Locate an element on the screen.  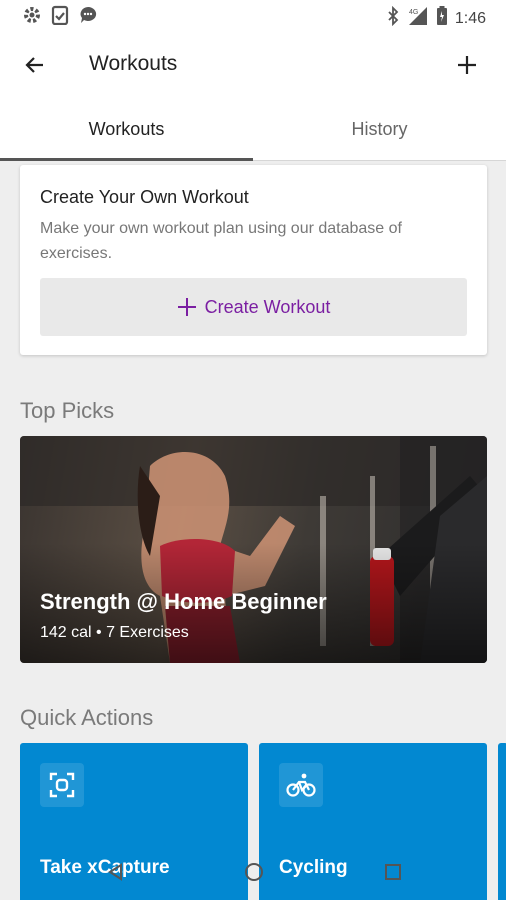
system-nav-bar is located at coordinates (253, 872).